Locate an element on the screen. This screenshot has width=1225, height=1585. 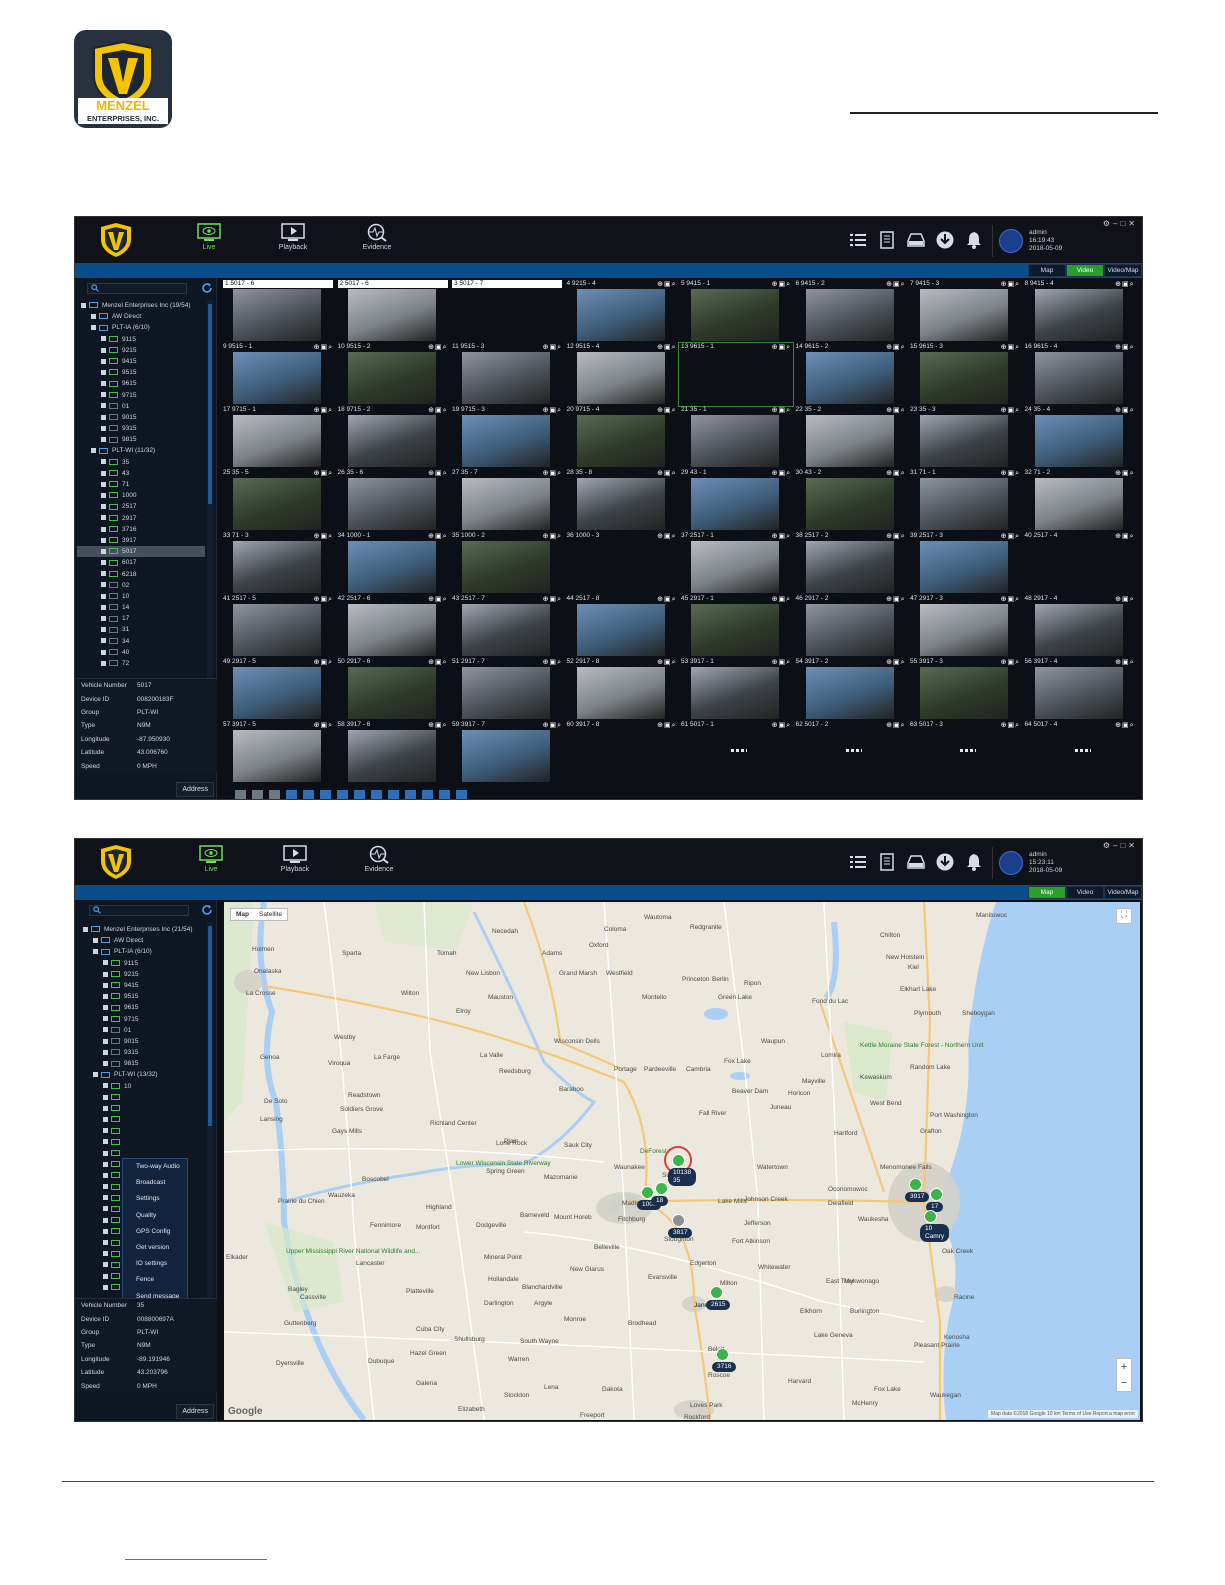
video-cell: 30 43 - 2 ⊕▣⌕ is located at coordinates (851, 500).